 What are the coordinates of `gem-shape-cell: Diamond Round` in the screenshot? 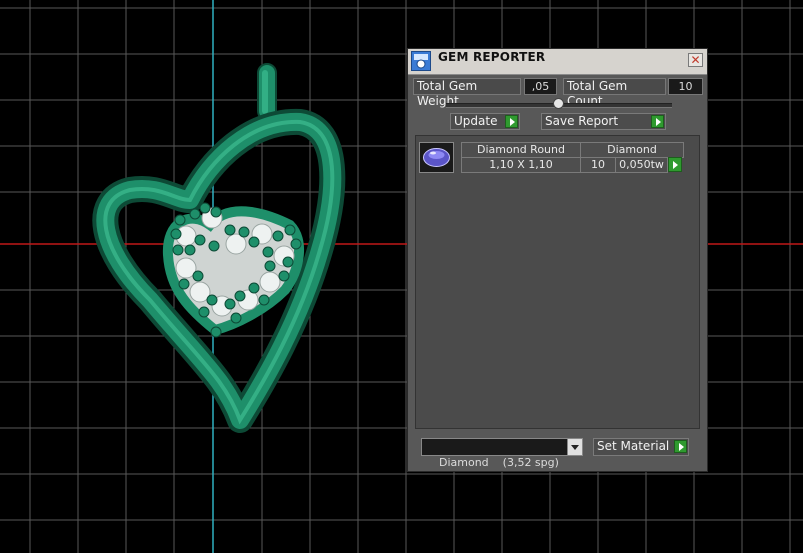 It's located at (521, 150).